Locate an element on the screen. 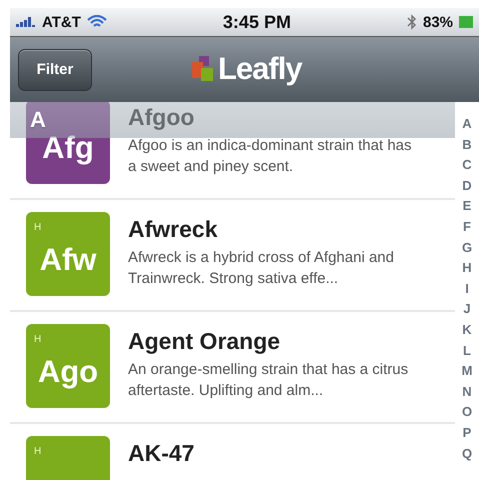 The image size is (479, 480). signal-icon is located at coordinates (26, 22).